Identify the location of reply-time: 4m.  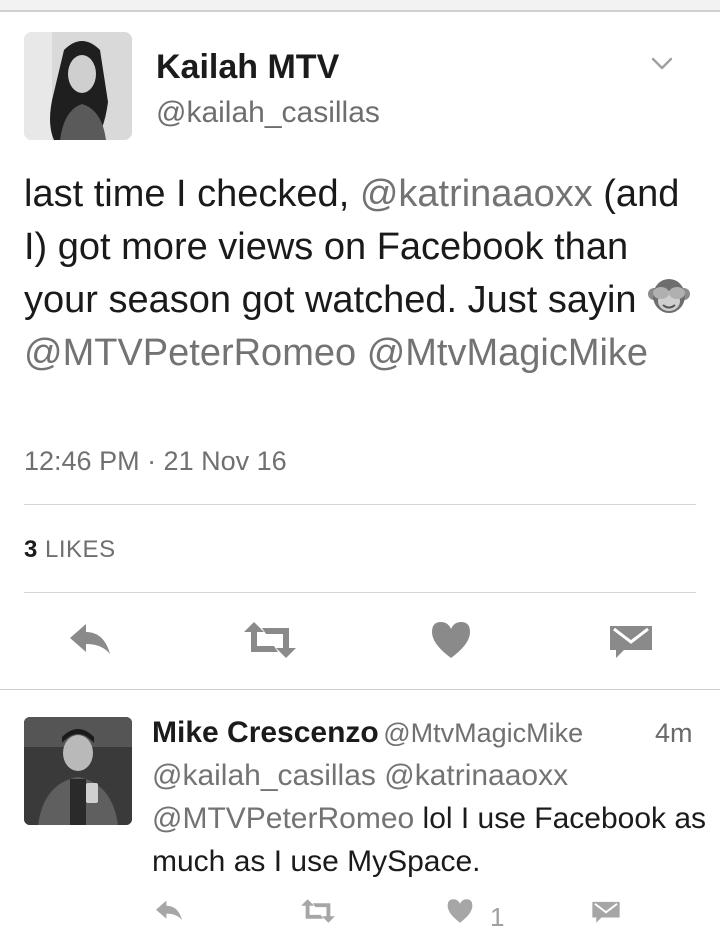
(674, 733).